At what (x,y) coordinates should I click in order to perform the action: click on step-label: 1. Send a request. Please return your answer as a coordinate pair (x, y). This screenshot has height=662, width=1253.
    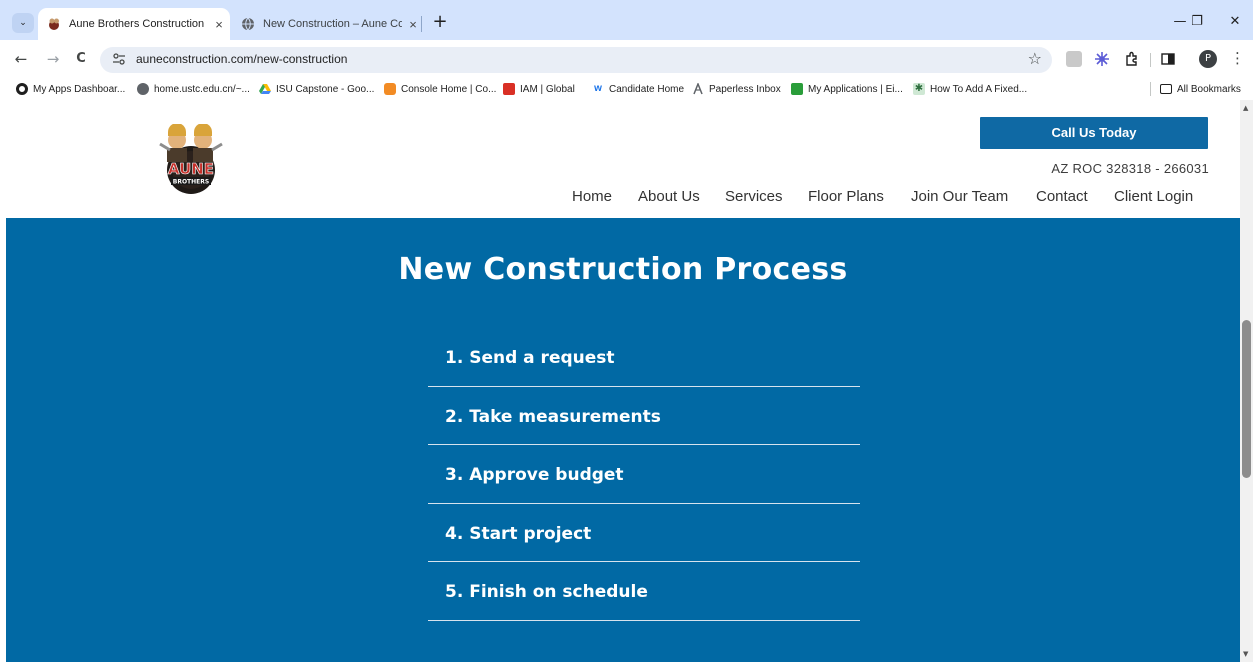
    Looking at the image, I should click on (530, 358).